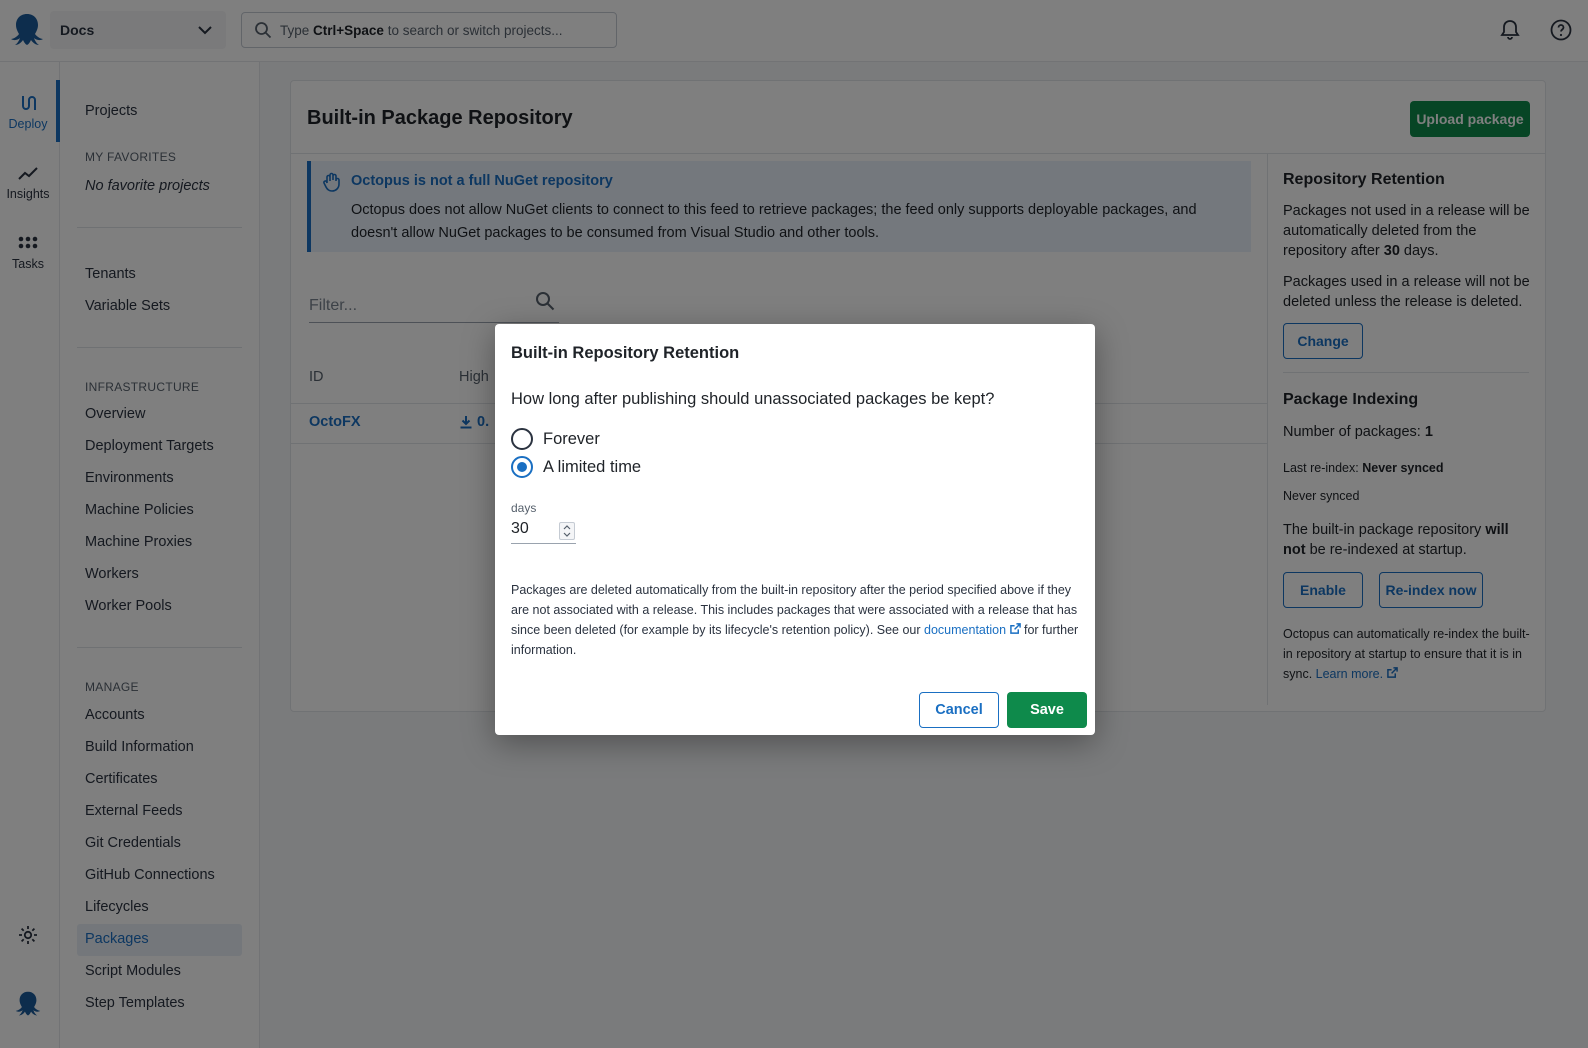 The height and width of the screenshot is (1048, 1588). I want to click on dialog-title: Built-in Repository Retention, so click(625, 353).